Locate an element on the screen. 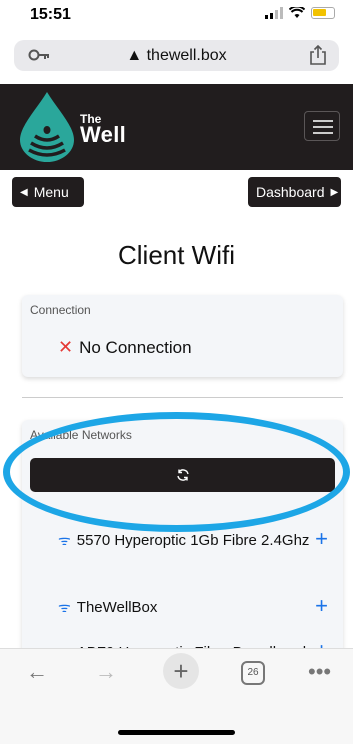  network-name: 5570 Hyperoptic 1Gb Fibre 2.4Ghz is located at coordinates (193, 540).